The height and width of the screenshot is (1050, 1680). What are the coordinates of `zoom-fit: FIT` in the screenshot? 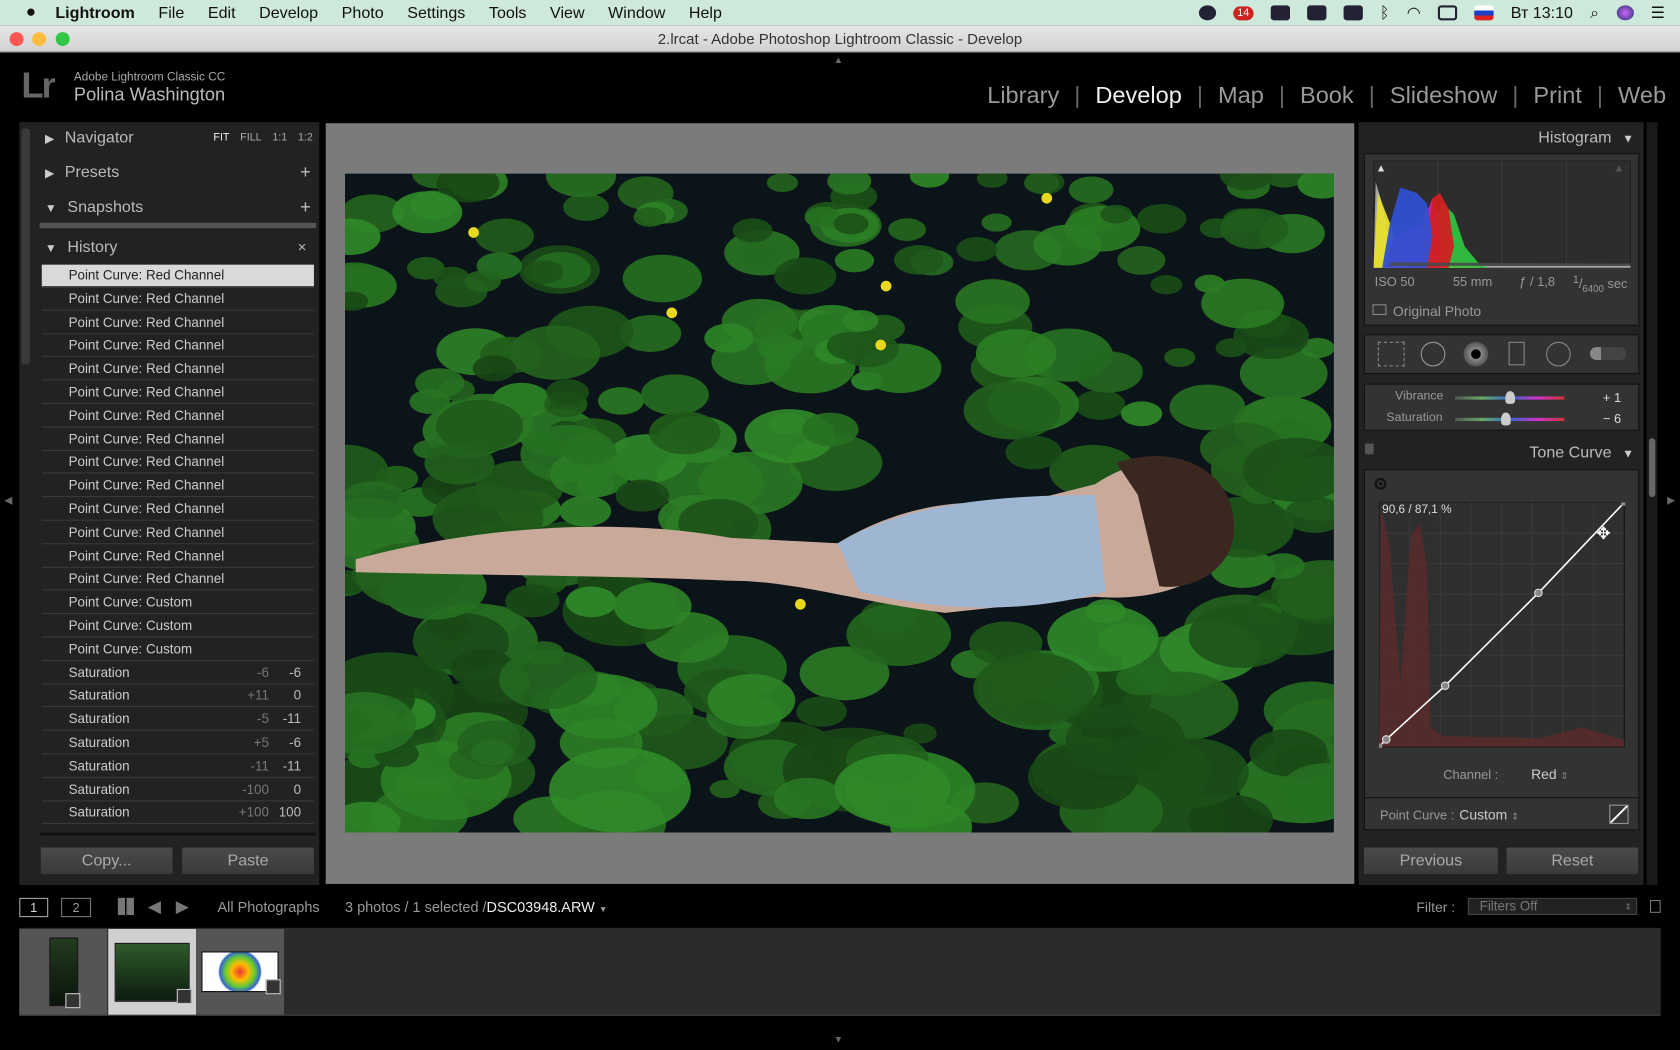 It's located at (221, 138).